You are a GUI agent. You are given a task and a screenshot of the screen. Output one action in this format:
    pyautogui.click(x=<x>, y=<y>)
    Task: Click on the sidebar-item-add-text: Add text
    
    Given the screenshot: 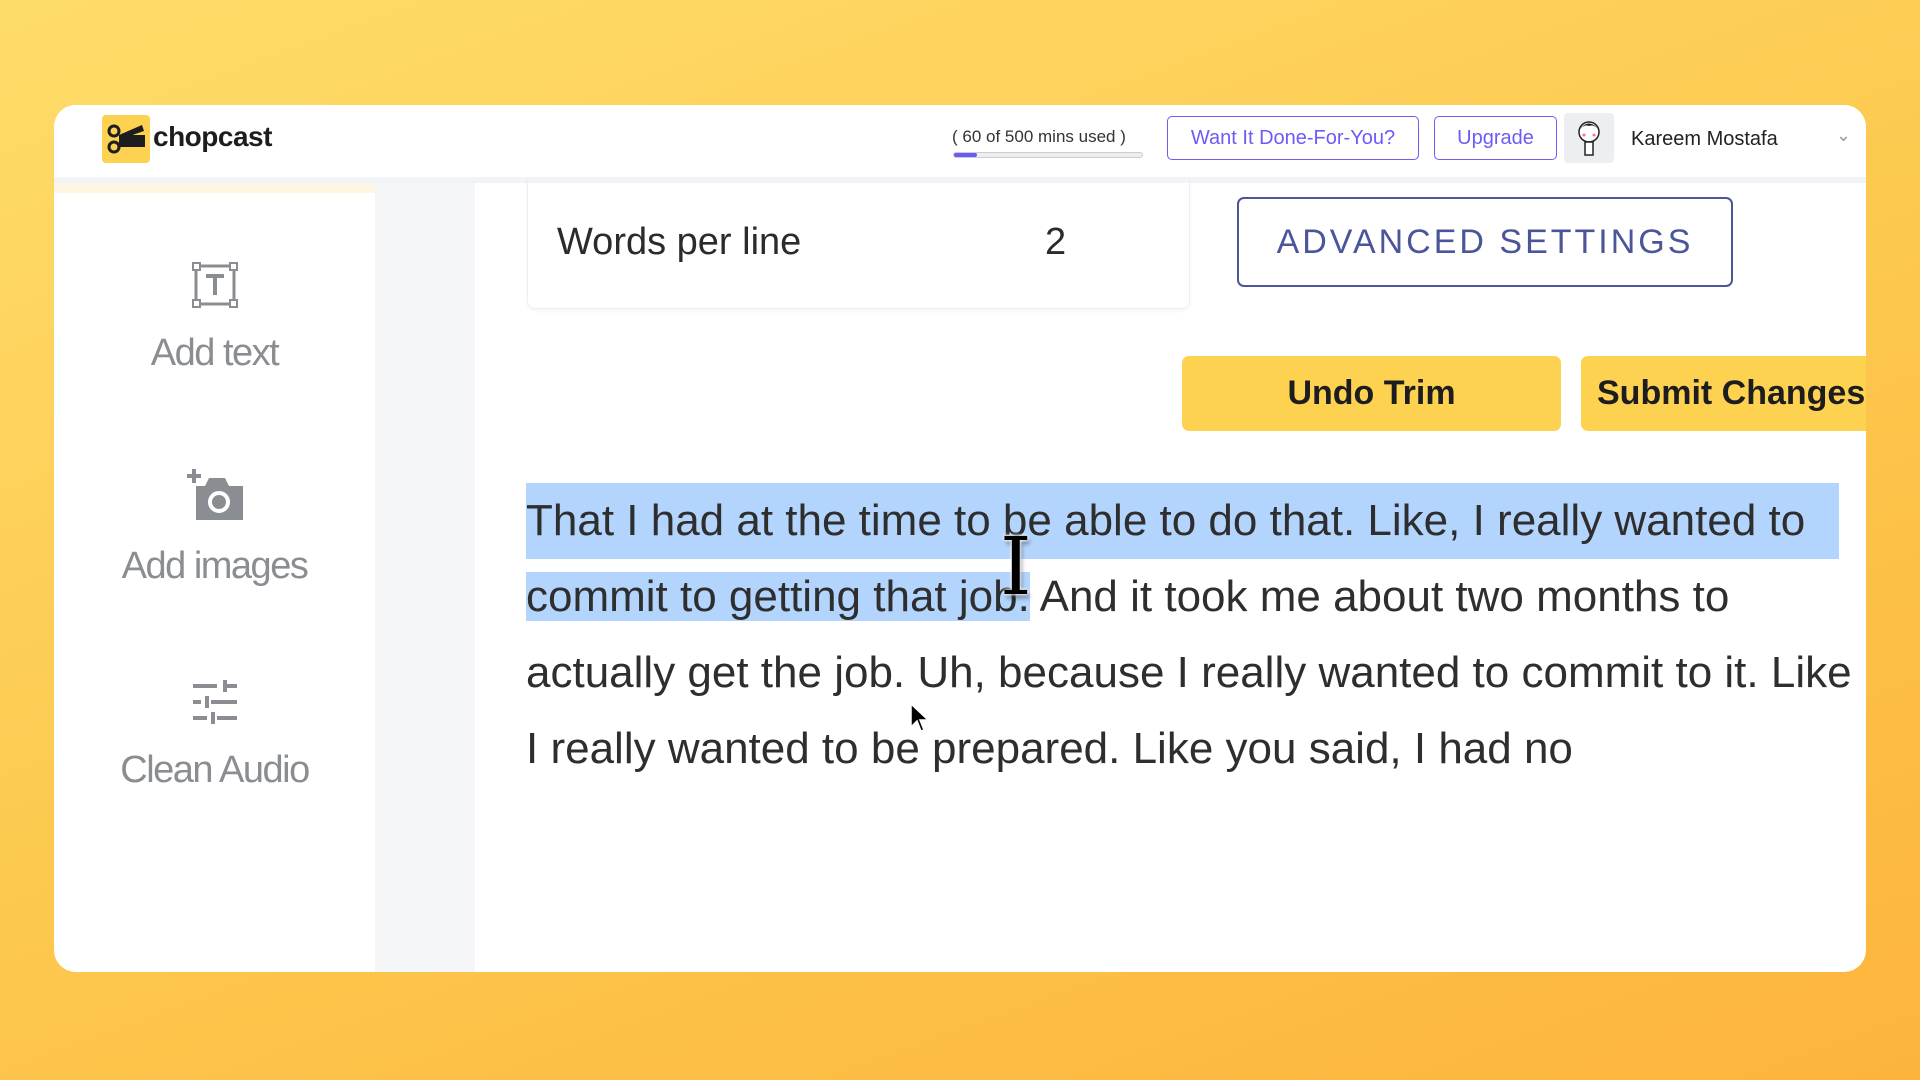 What is the action you would take?
    pyautogui.click(x=214, y=318)
    